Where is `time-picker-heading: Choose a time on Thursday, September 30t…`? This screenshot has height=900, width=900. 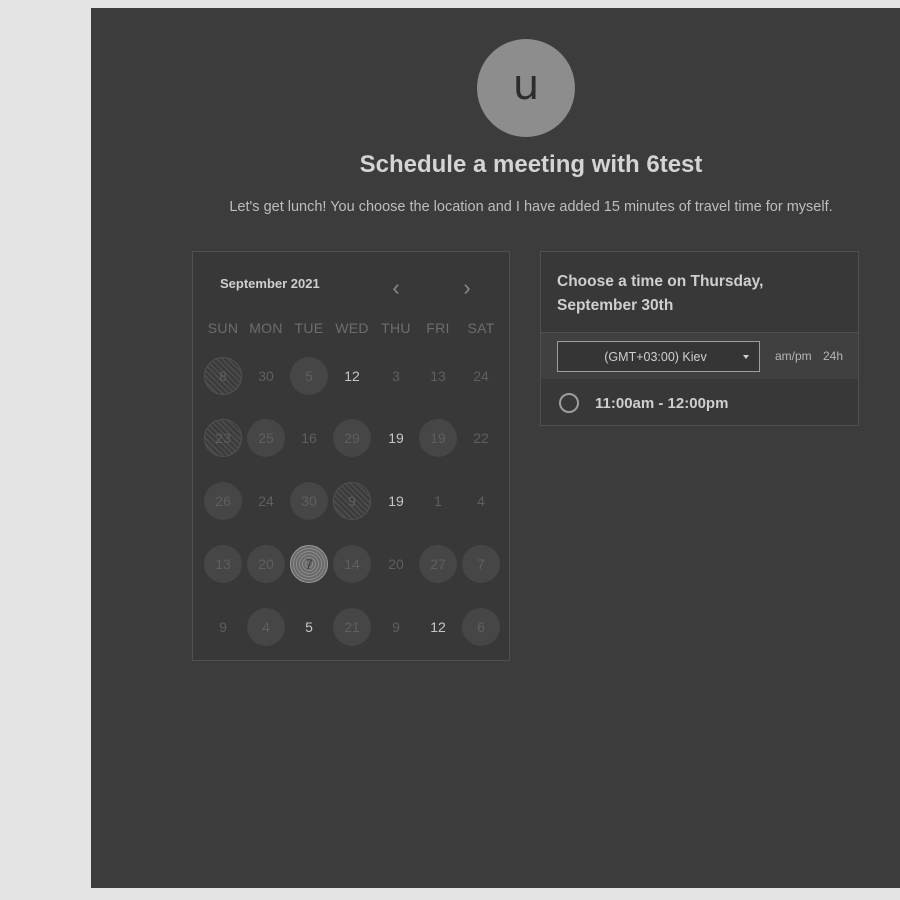 time-picker-heading: Choose a time on Thursday, September 30t… is located at coordinates (660, 293).